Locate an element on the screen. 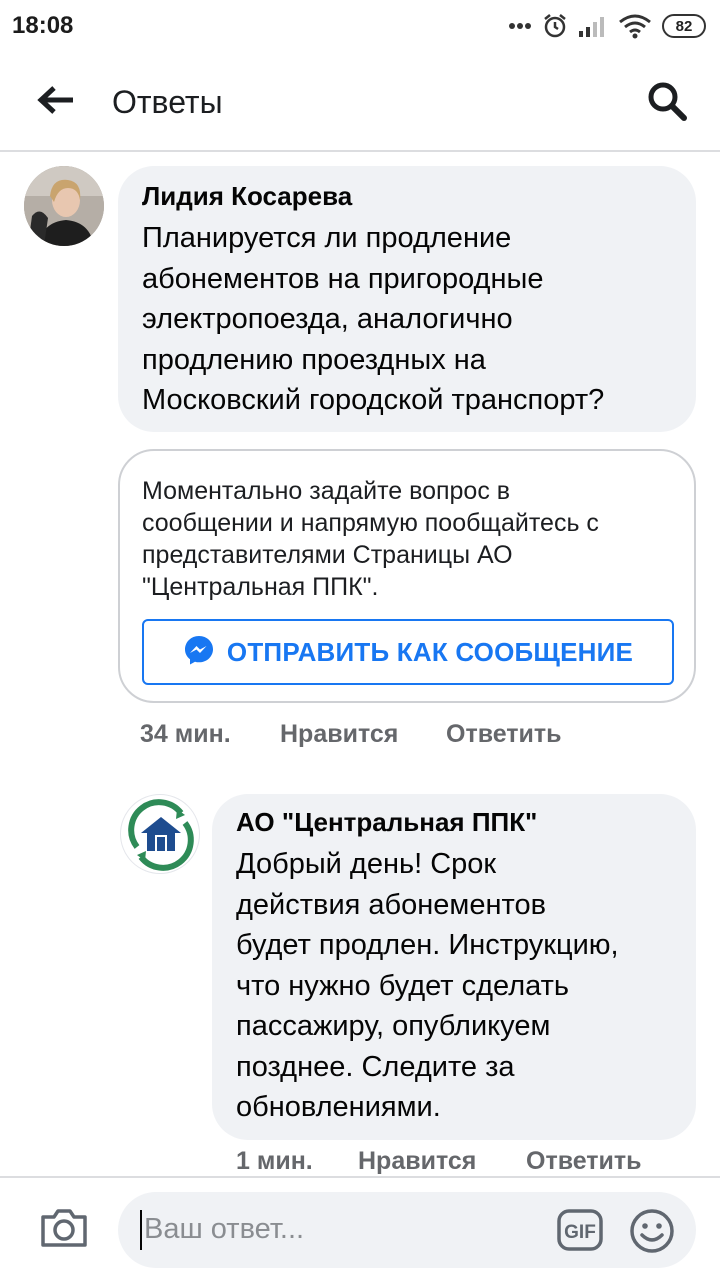 Image resolution: width=720 pixels, height=1280 pixels. comment-line: абонементов на пригородные is located at coordinates (343, 278).